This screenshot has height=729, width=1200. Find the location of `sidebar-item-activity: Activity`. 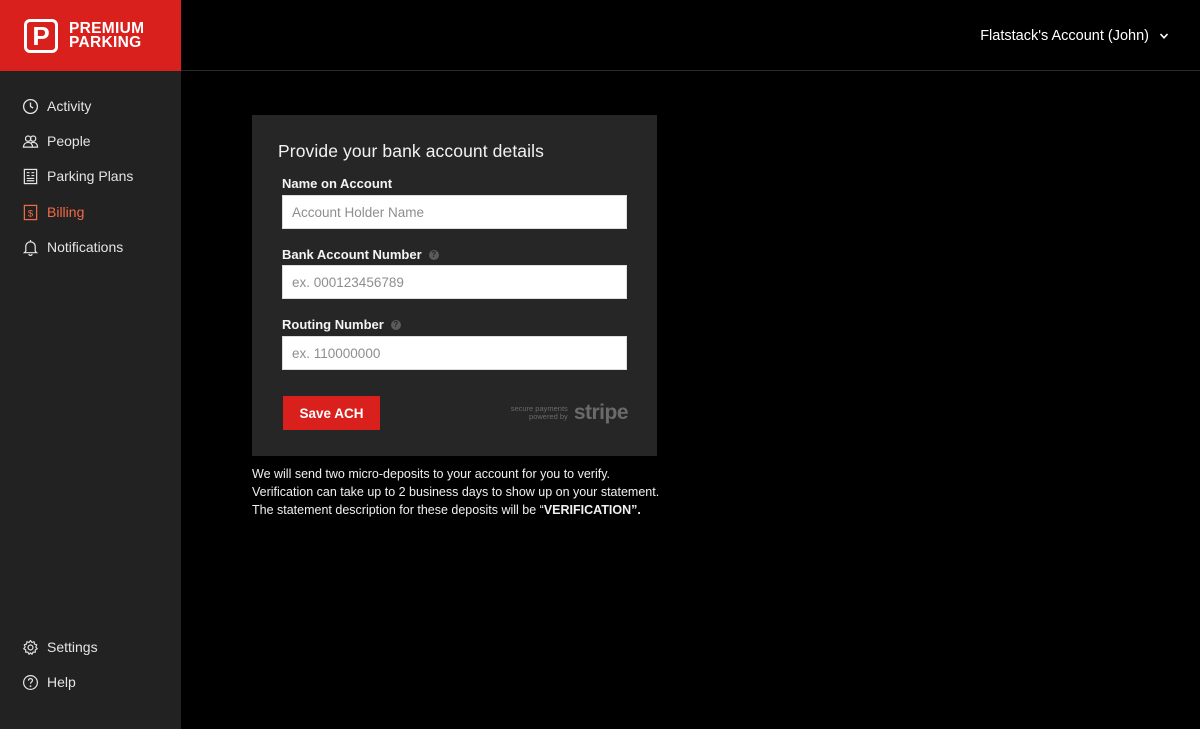

sidebar-item-activity: Activity is located at coordinates (90, 106).